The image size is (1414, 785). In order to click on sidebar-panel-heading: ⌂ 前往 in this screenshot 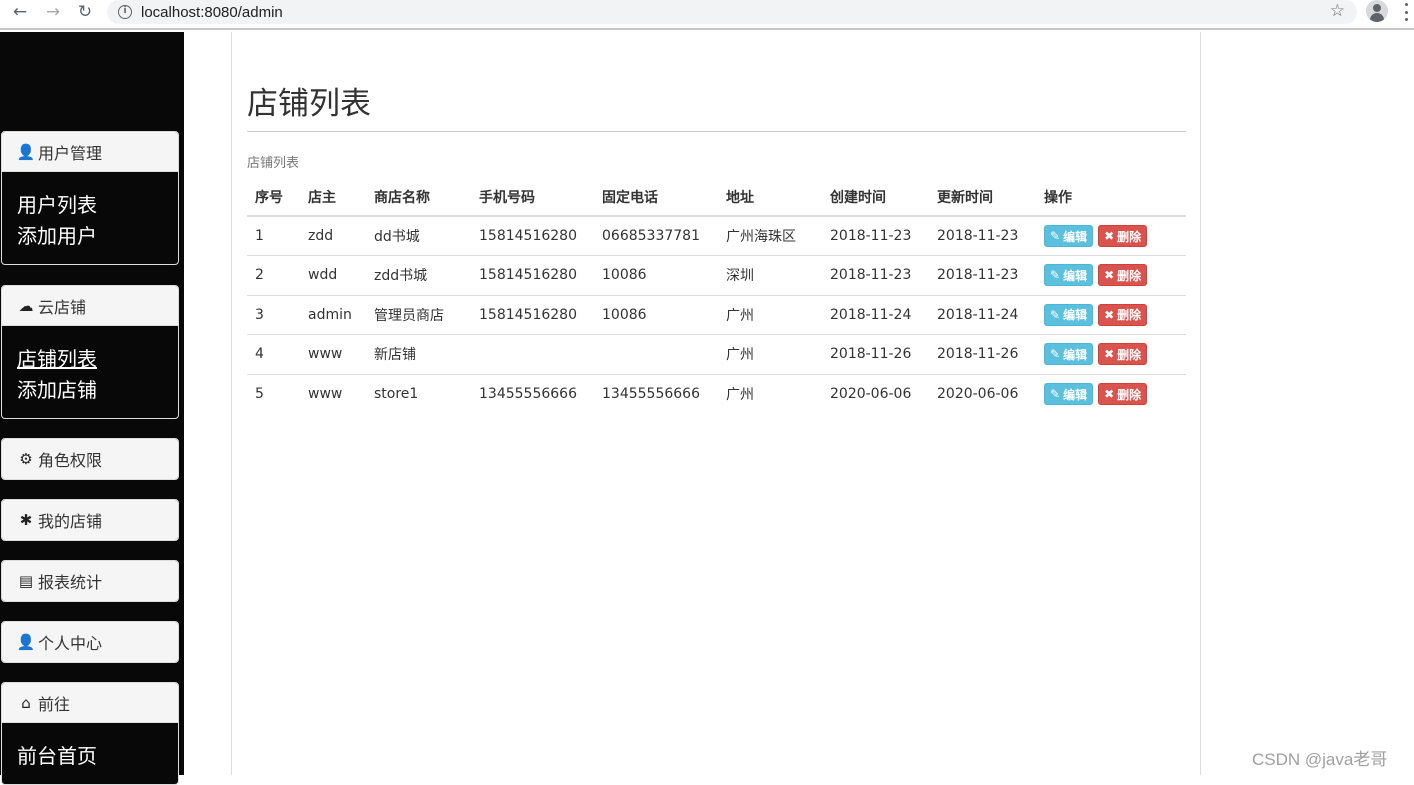, I will do `click(90, 703)`.